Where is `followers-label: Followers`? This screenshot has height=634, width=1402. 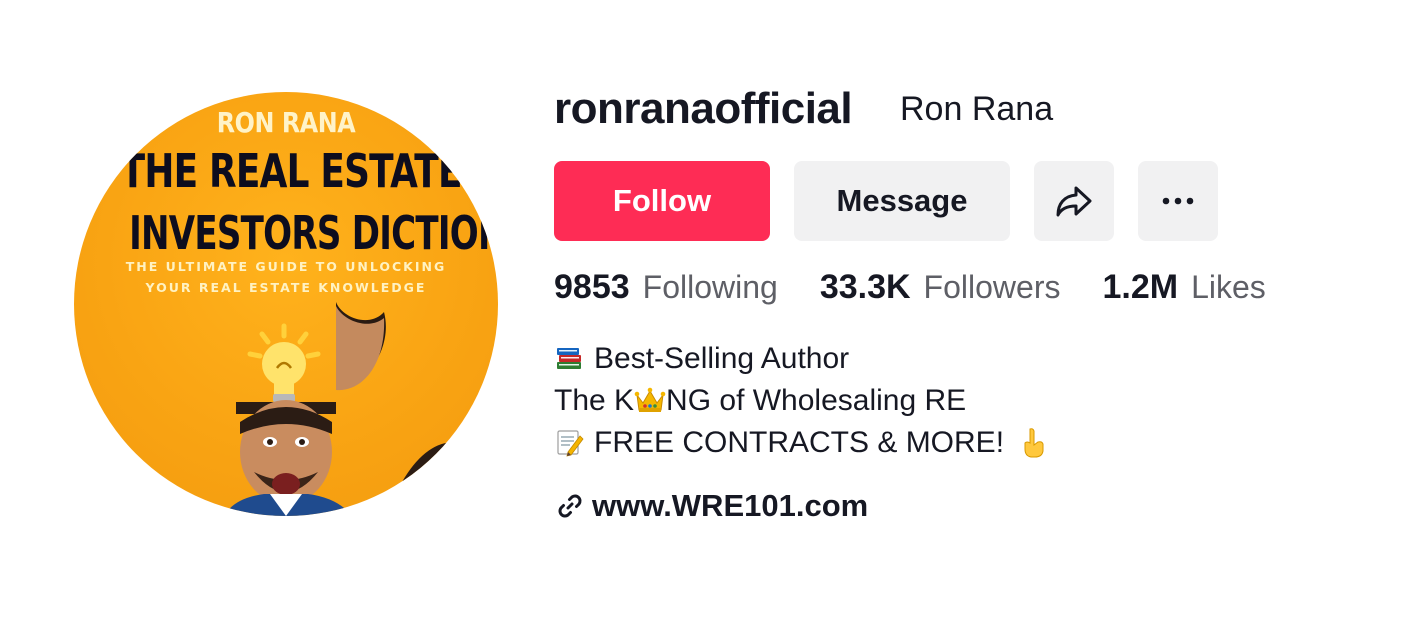
followers-label: Followers is located at coordinates (992, 287).